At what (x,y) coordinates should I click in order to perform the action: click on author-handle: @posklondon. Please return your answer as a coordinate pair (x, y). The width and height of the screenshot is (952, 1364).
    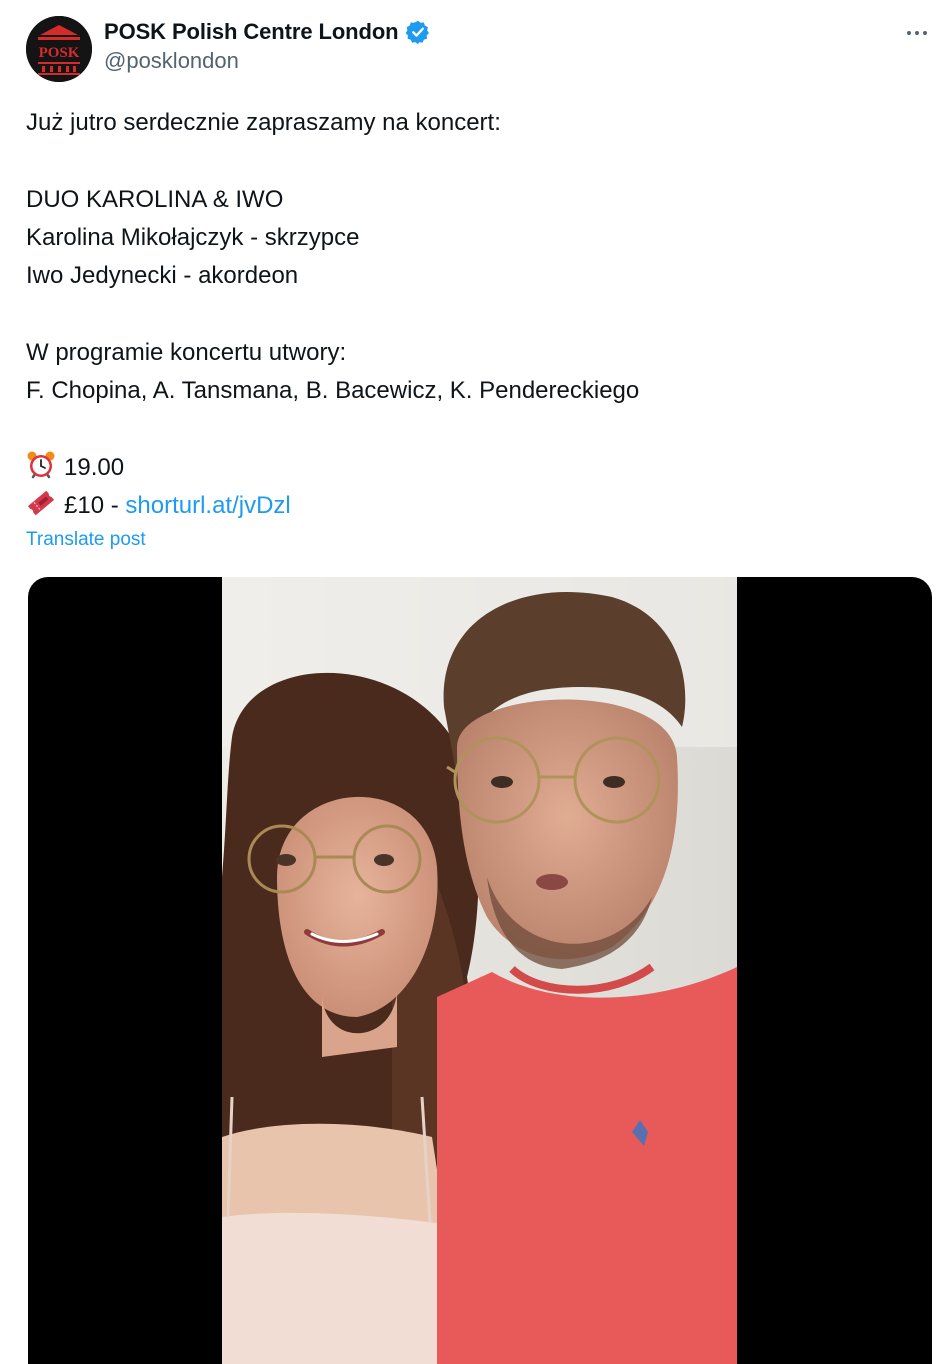
    Looking at the image, I should click on (171, 61).